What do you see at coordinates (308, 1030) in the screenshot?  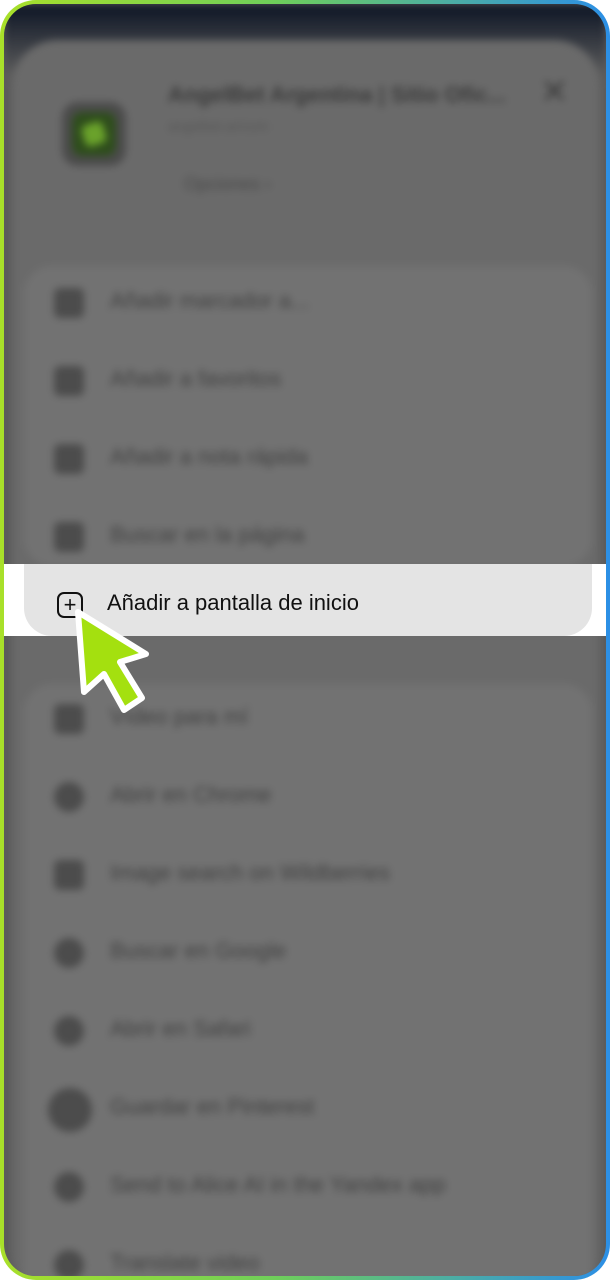 I see `menu-item-open-safari: Abrir en Safari` at bounding box center [308, 1030].